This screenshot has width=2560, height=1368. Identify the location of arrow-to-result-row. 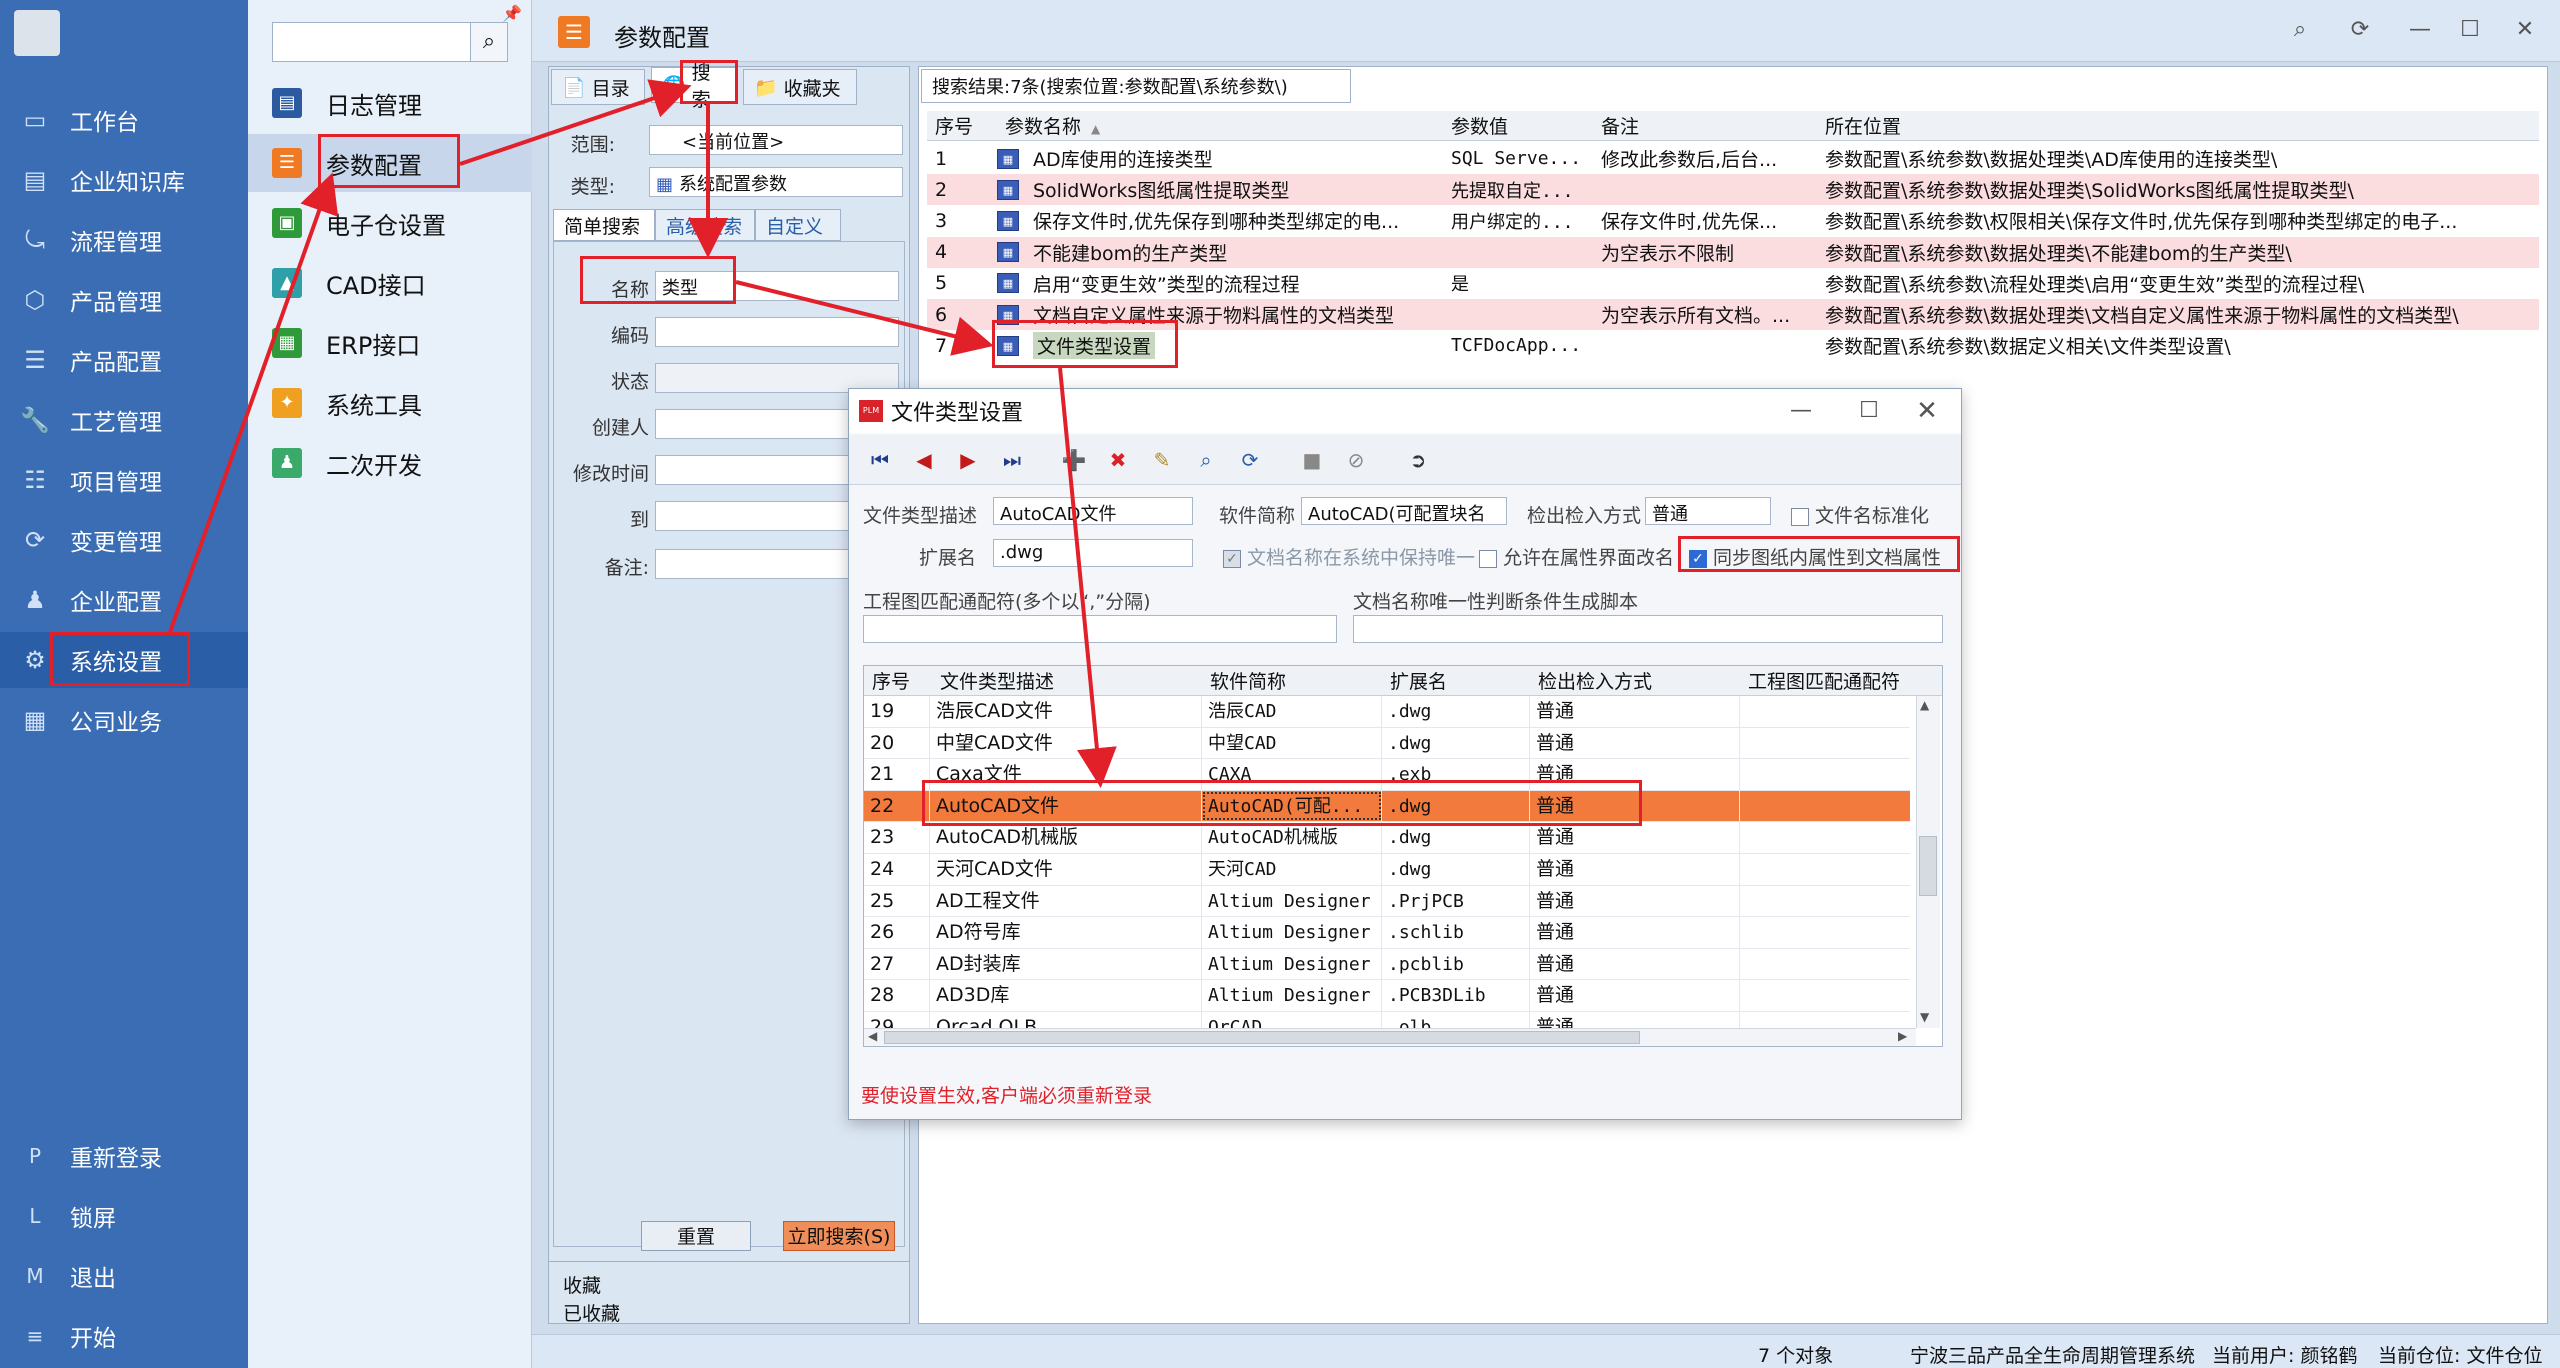
(864, 318).